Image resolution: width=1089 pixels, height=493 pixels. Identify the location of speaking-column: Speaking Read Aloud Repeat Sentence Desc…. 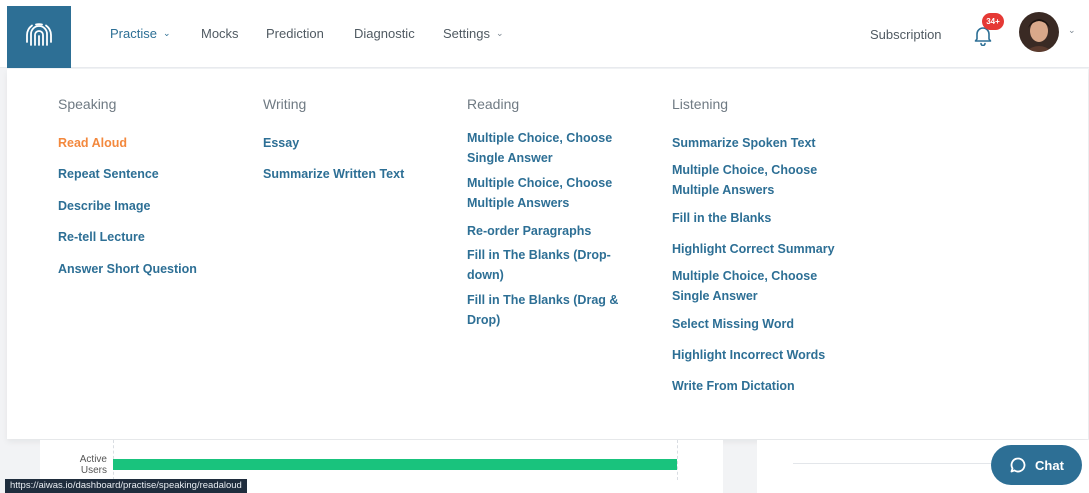
(143, 187).